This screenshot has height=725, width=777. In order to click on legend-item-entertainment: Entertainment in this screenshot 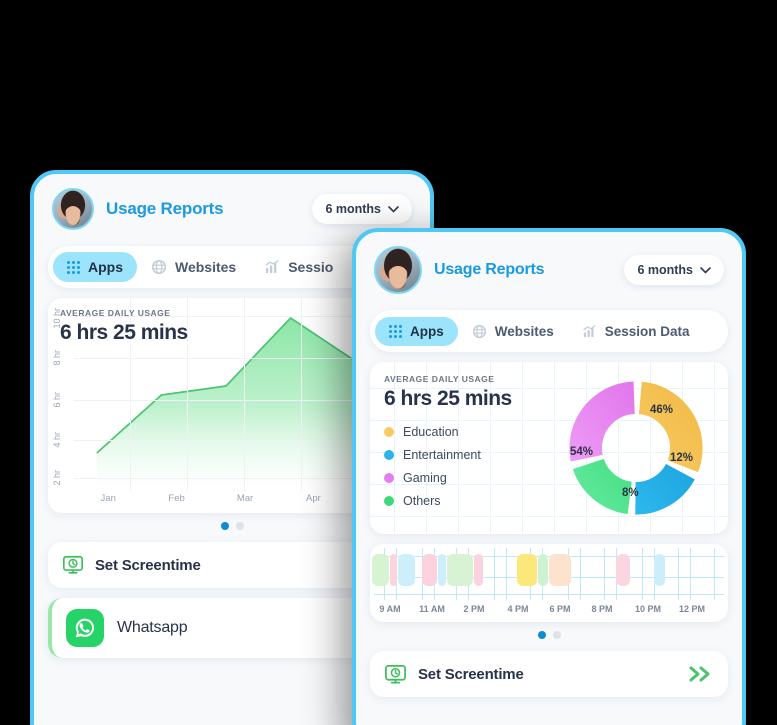, I will do `click(448, 455)`.